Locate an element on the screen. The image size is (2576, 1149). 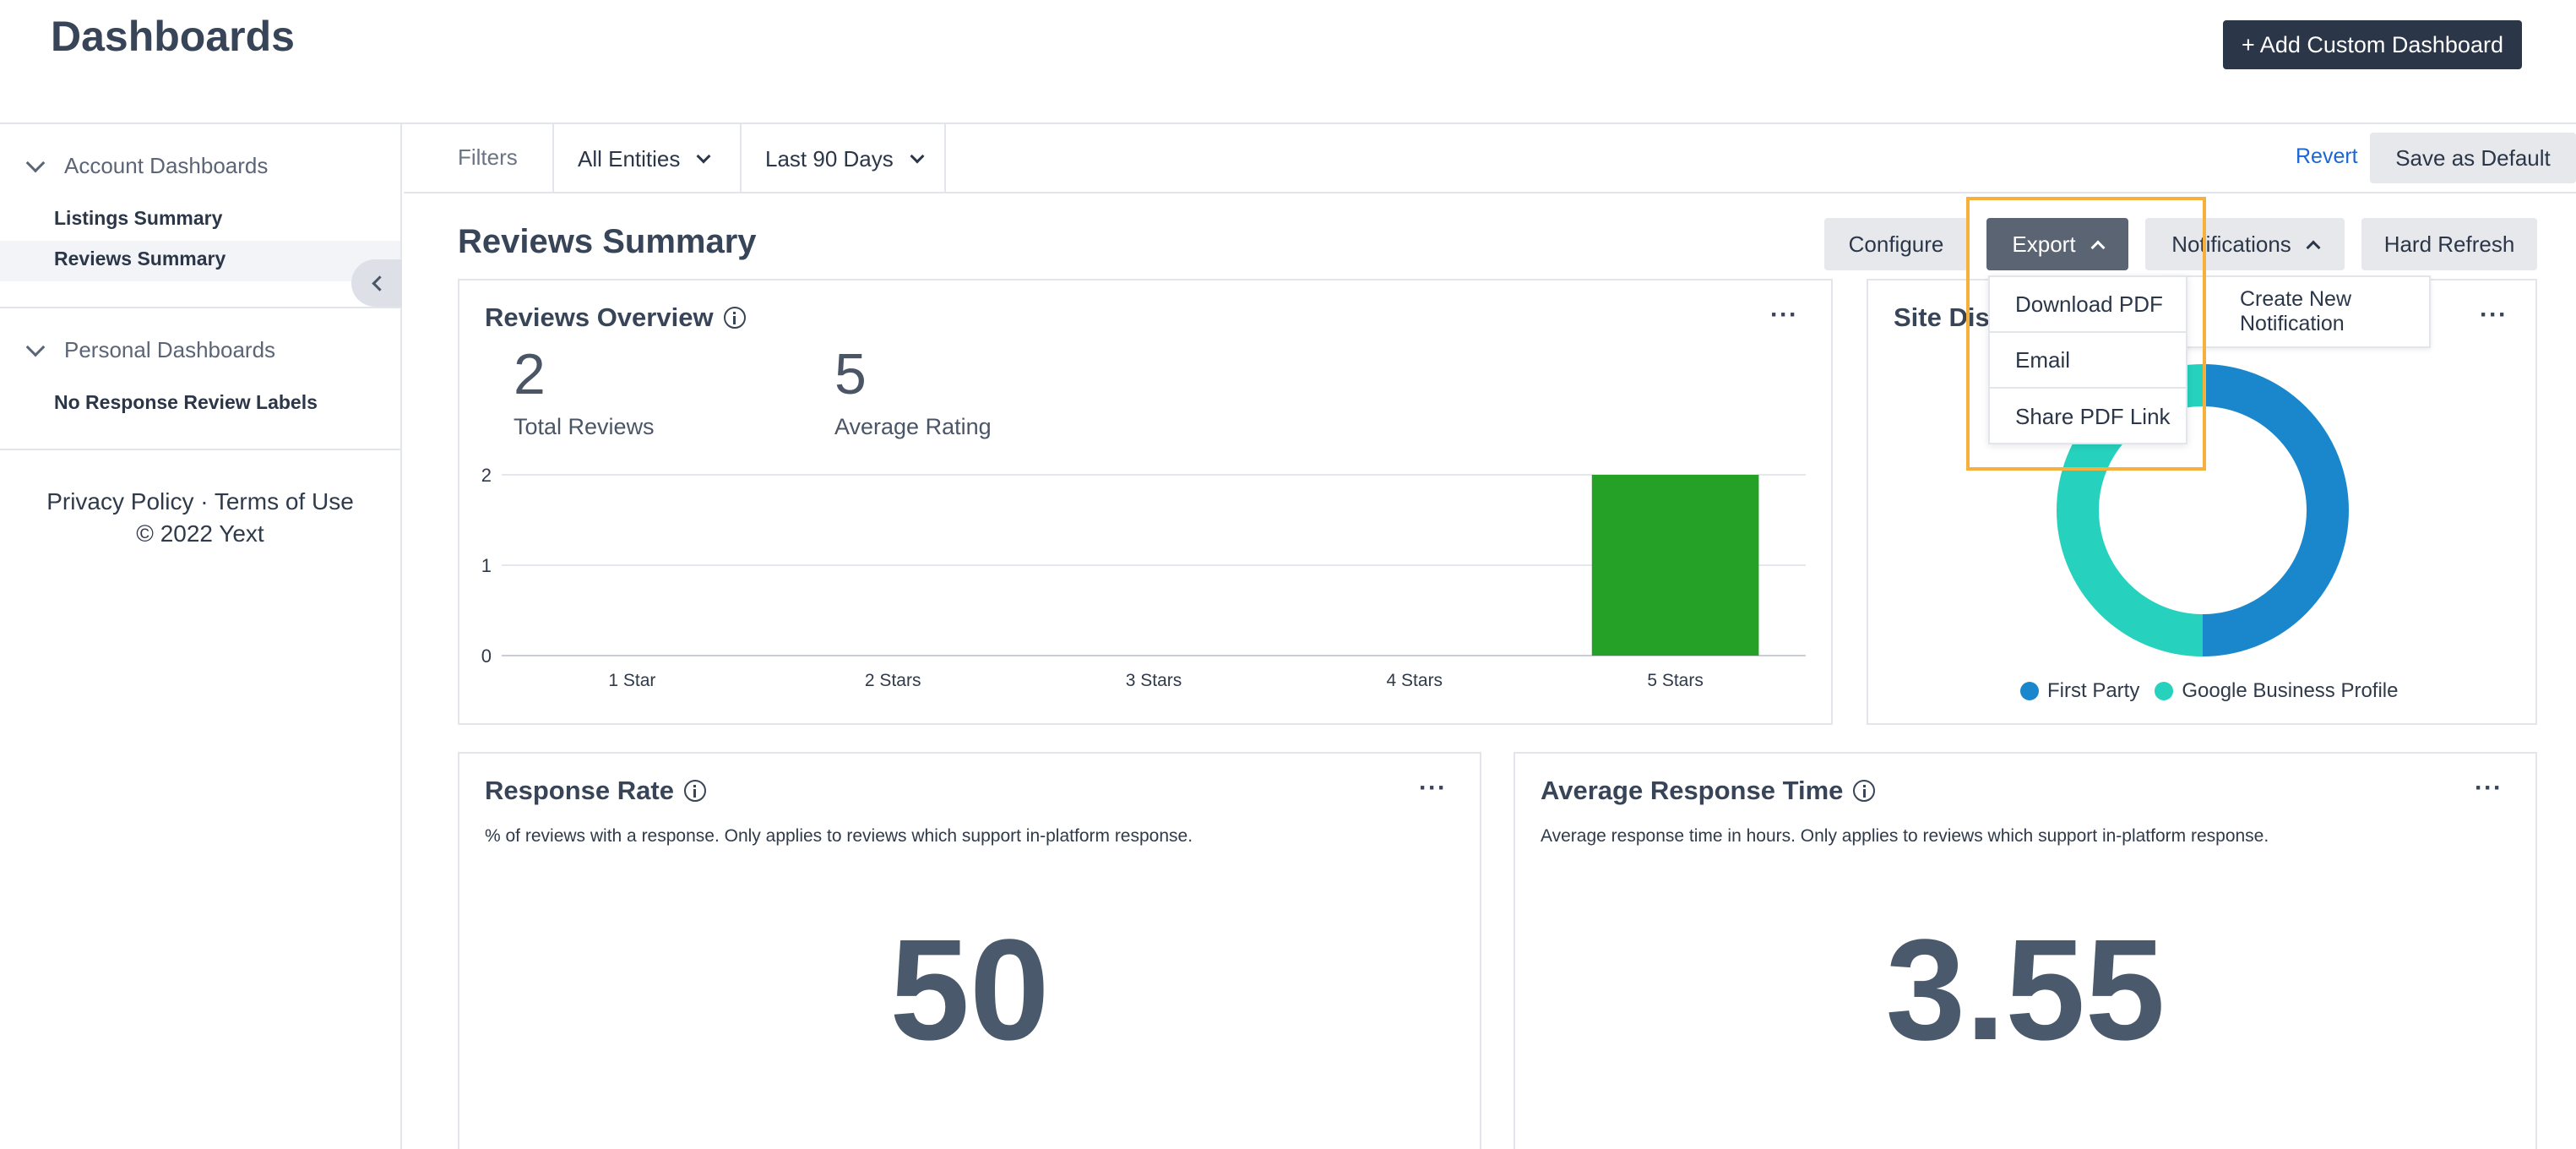
legend-swatch-first-party is located at coordinates (2029, 691).